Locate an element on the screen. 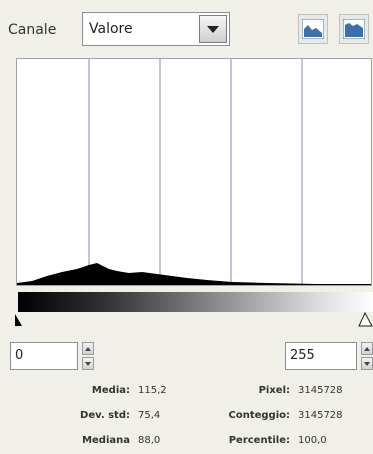 Image resolution: width=373 pixels, height=454 pixels. logarithmic-histogram-icon is located at coordinates (354, 29).